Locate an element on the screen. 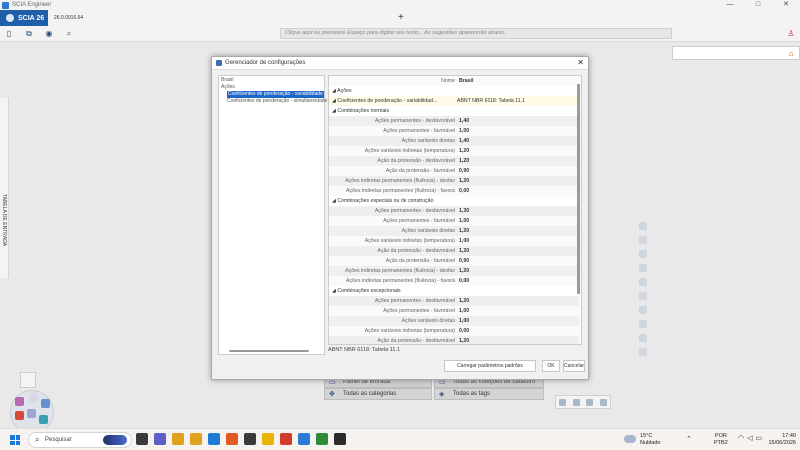 This screenshot has height=450, width=800. speaker-icon: ◁ is located at coordinates (749, 438).